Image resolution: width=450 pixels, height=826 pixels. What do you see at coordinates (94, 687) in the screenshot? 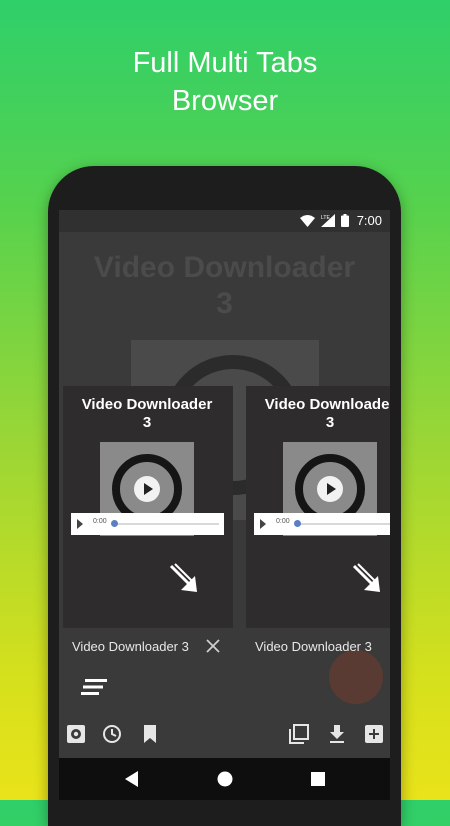
I see `menu-icon` at bounding box center [94, 687].